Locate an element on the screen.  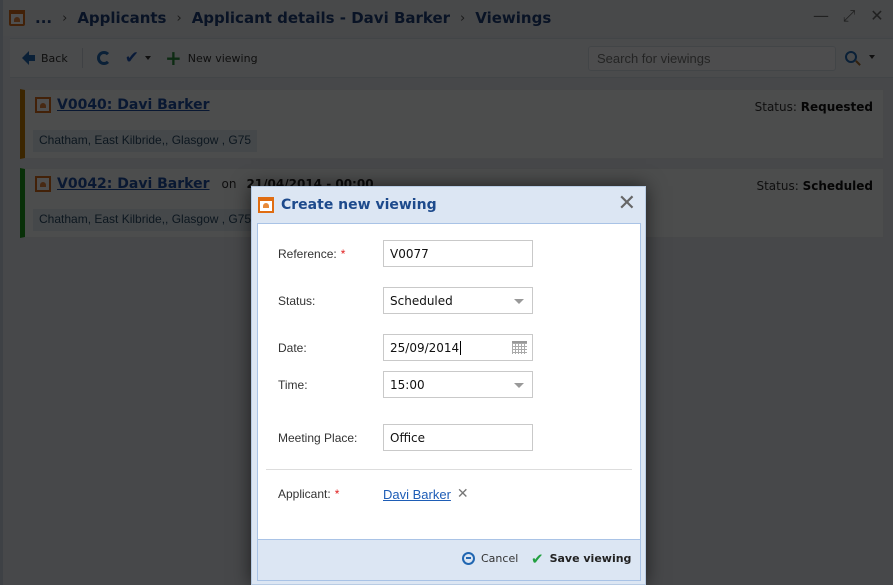
remove-applicant-icon: ✕ is located at coordinates (463, 494).